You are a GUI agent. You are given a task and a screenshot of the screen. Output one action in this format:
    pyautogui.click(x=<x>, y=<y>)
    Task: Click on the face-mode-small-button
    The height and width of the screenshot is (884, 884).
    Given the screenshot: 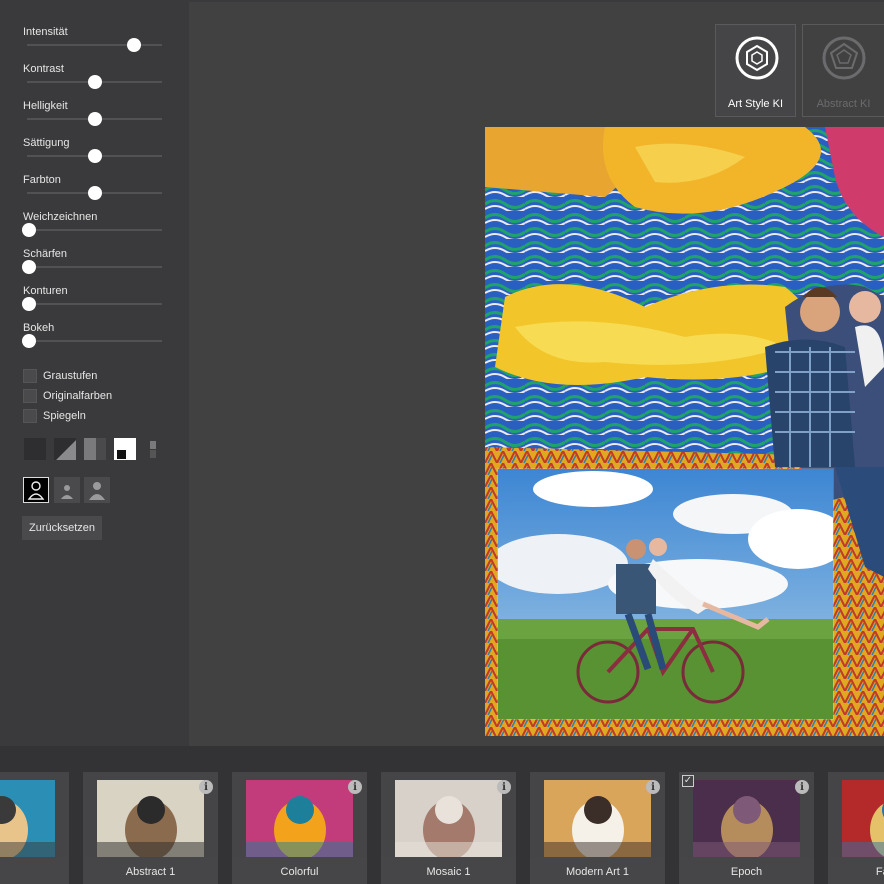 What is the action you would take?
    pyautogui.click(x=67, y=490)
    